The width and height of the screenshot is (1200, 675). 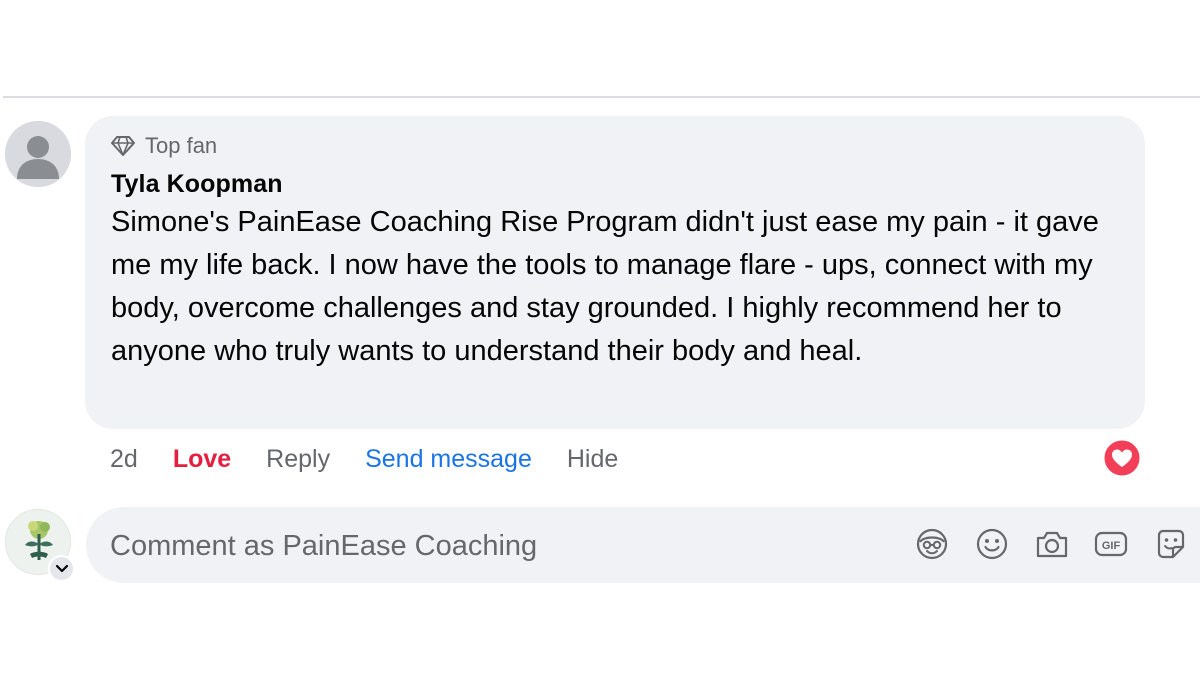 What do you see at coordinates (448, 459) in the screenshot?
I see `send-message-button: Send message` at bounding box center [448, 459].